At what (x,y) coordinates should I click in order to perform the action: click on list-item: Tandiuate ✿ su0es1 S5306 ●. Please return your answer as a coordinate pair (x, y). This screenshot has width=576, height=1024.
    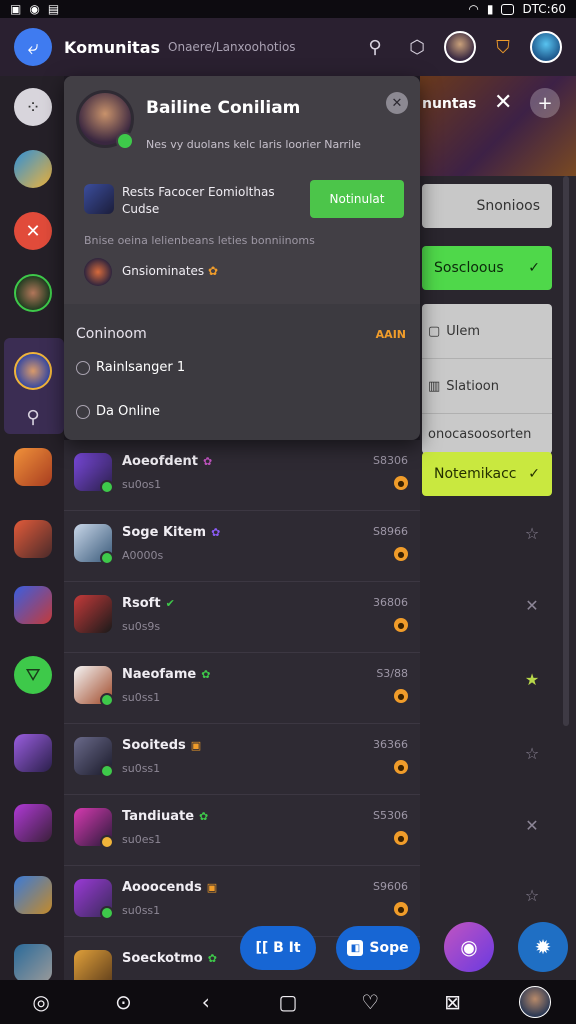
    Looking at the image, I should click on (242, 830).